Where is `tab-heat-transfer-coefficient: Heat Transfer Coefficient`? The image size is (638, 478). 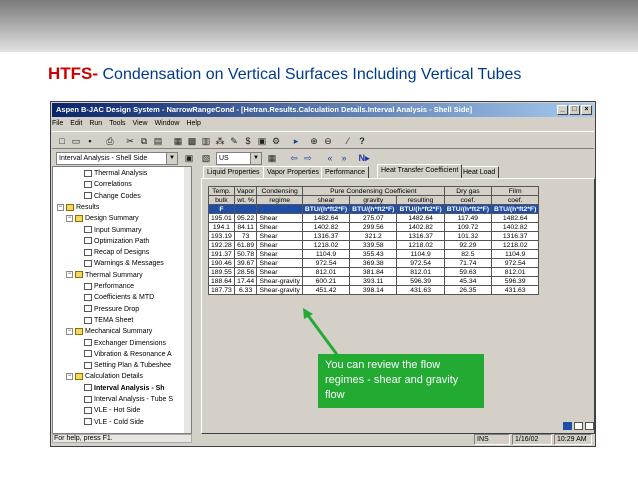
tab-heat-transfer-coefficient: Heat Transfer Coefficient is located at coordinates (420, 171).